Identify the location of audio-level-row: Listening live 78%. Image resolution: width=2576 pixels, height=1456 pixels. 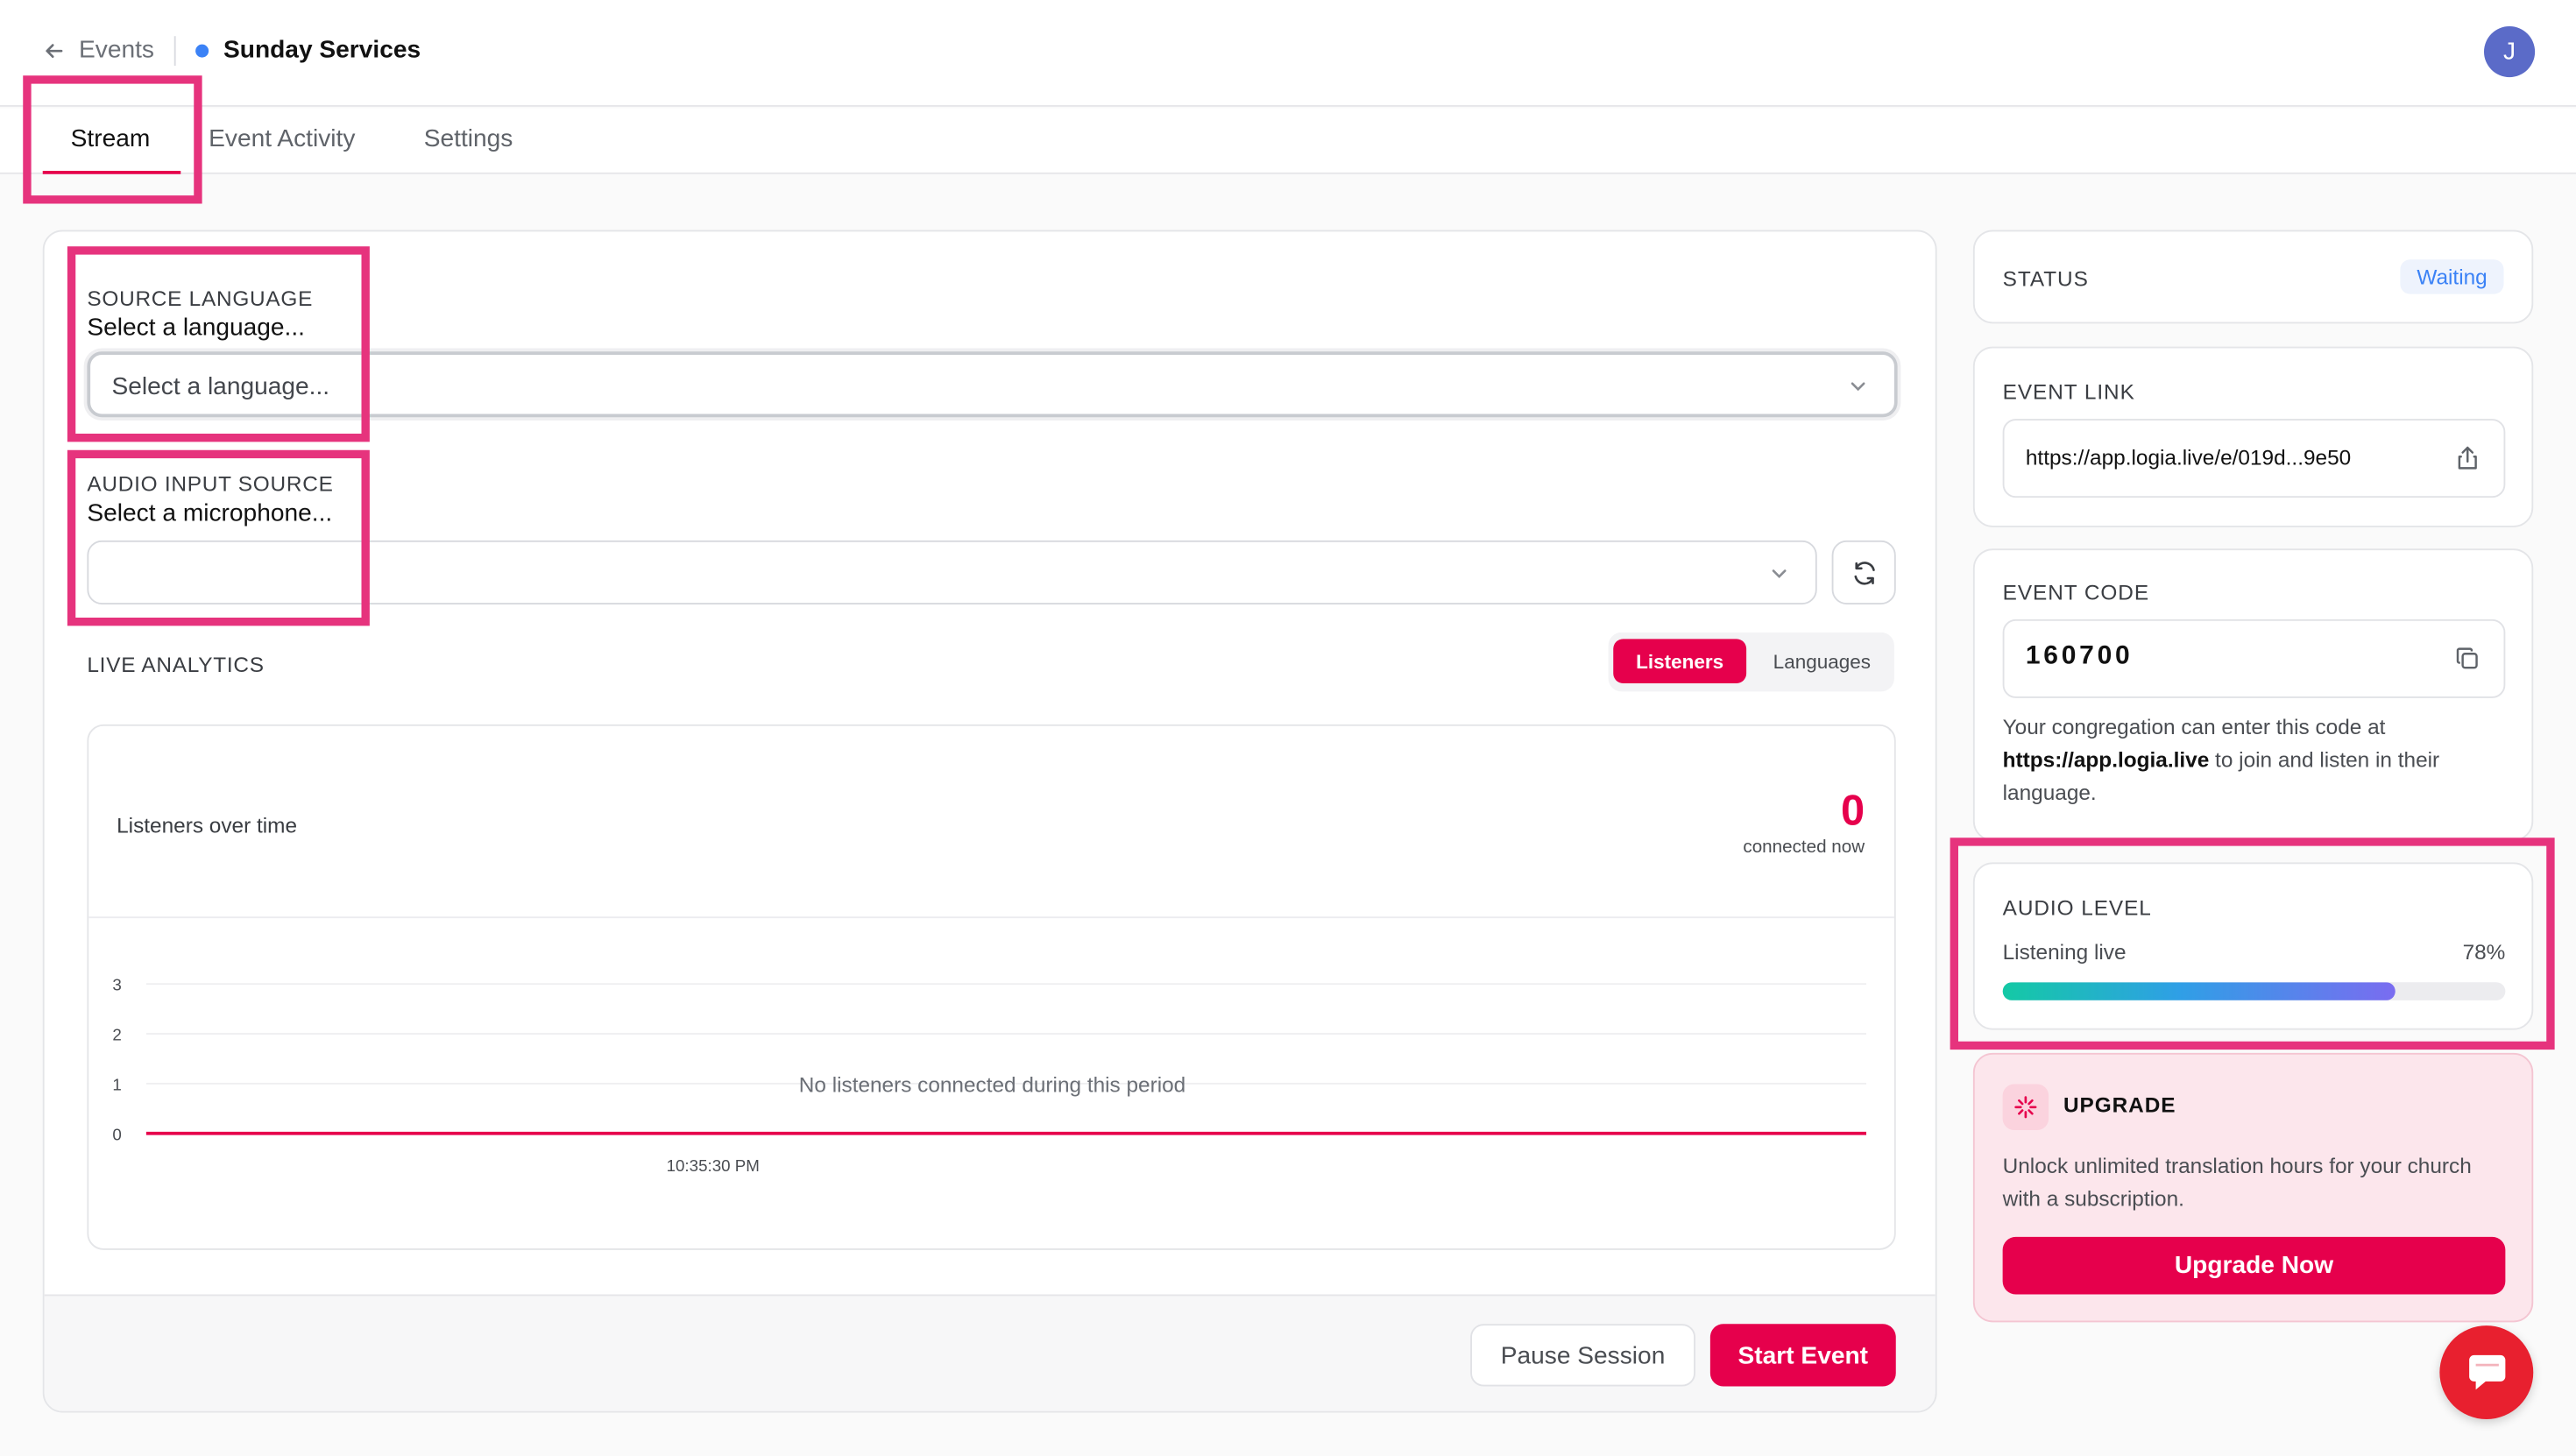
(2254, 953).